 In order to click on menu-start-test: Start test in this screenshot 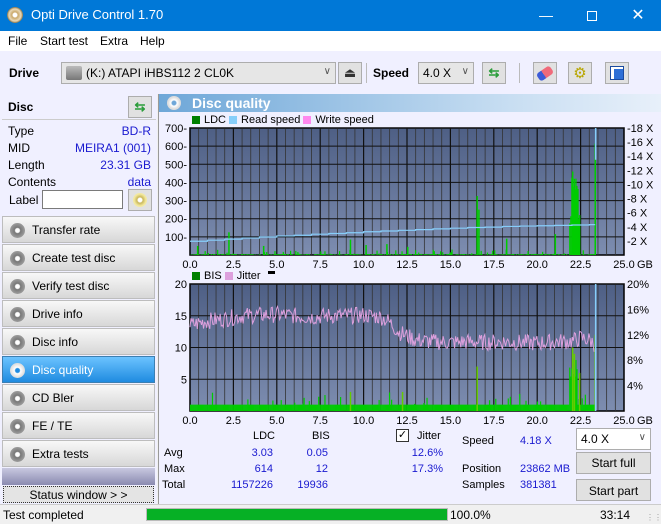, I will do `click(64, 41)`.